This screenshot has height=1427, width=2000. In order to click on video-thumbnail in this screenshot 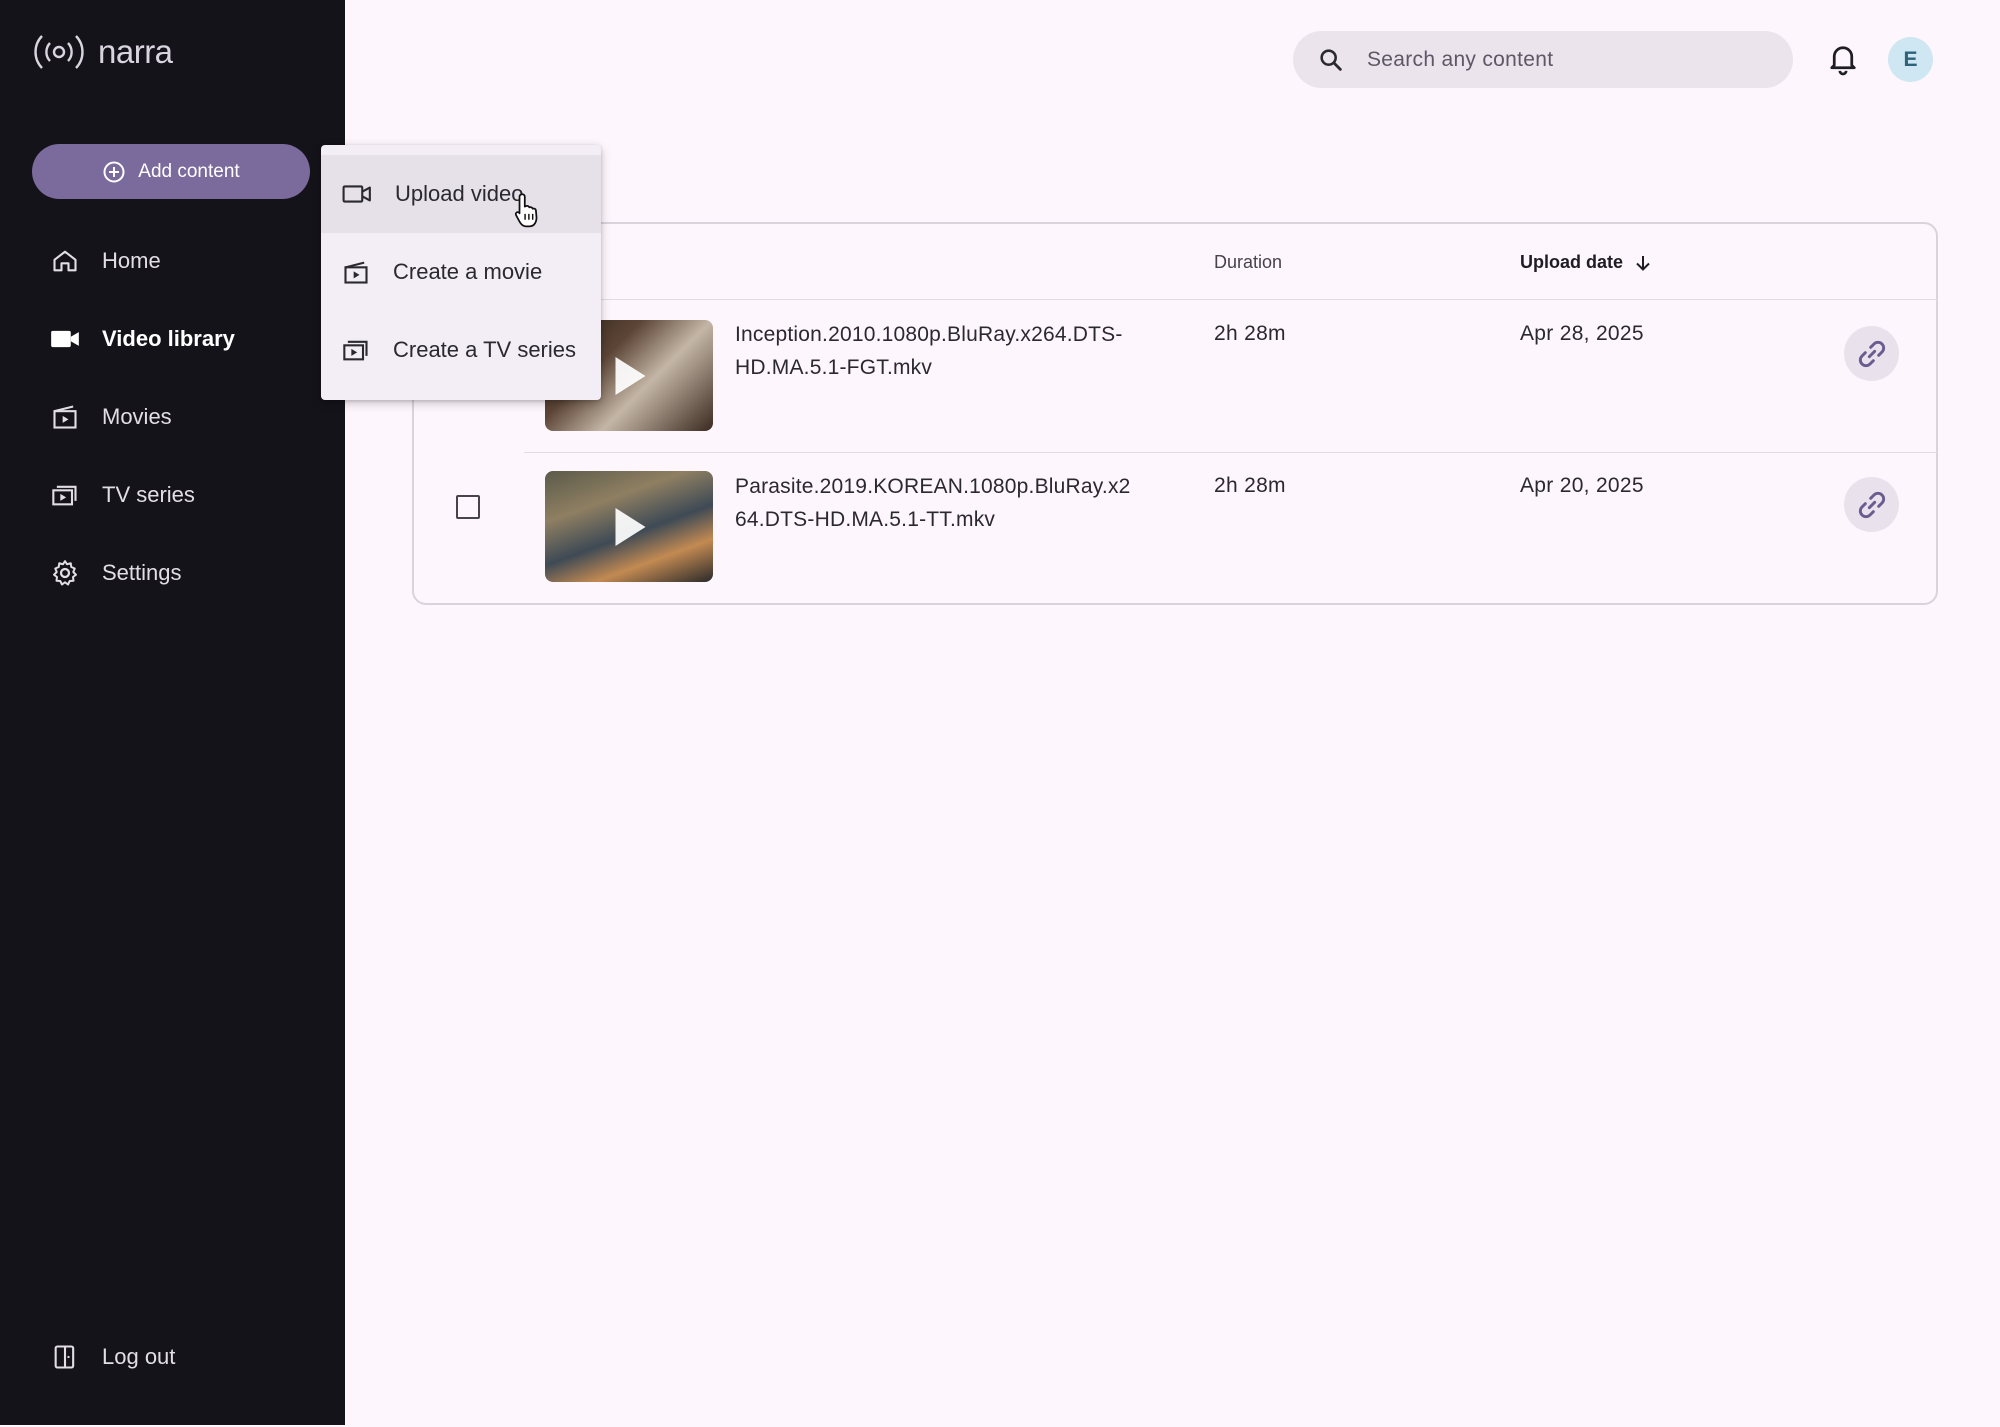, I will do `click(629, 526)`.